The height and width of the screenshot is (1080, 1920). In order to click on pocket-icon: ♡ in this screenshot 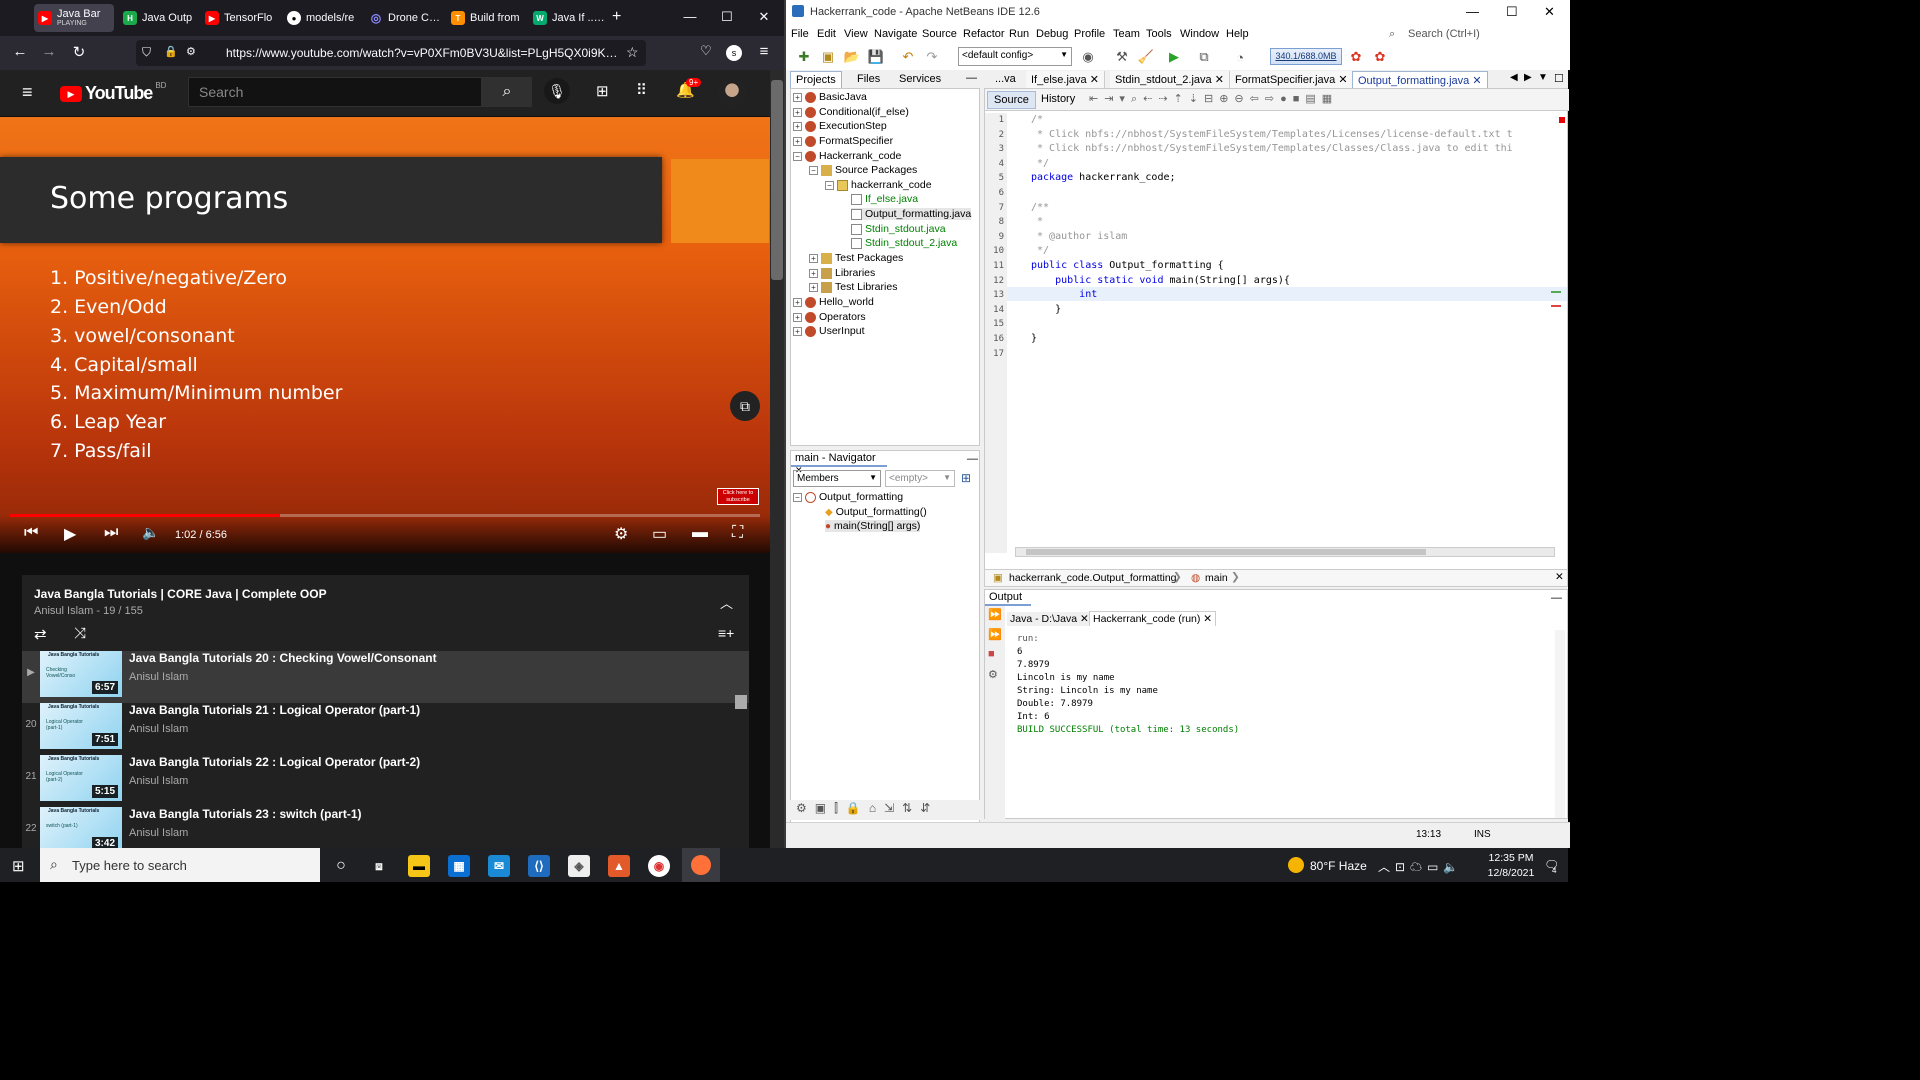, I will do `click(706, 51)`.